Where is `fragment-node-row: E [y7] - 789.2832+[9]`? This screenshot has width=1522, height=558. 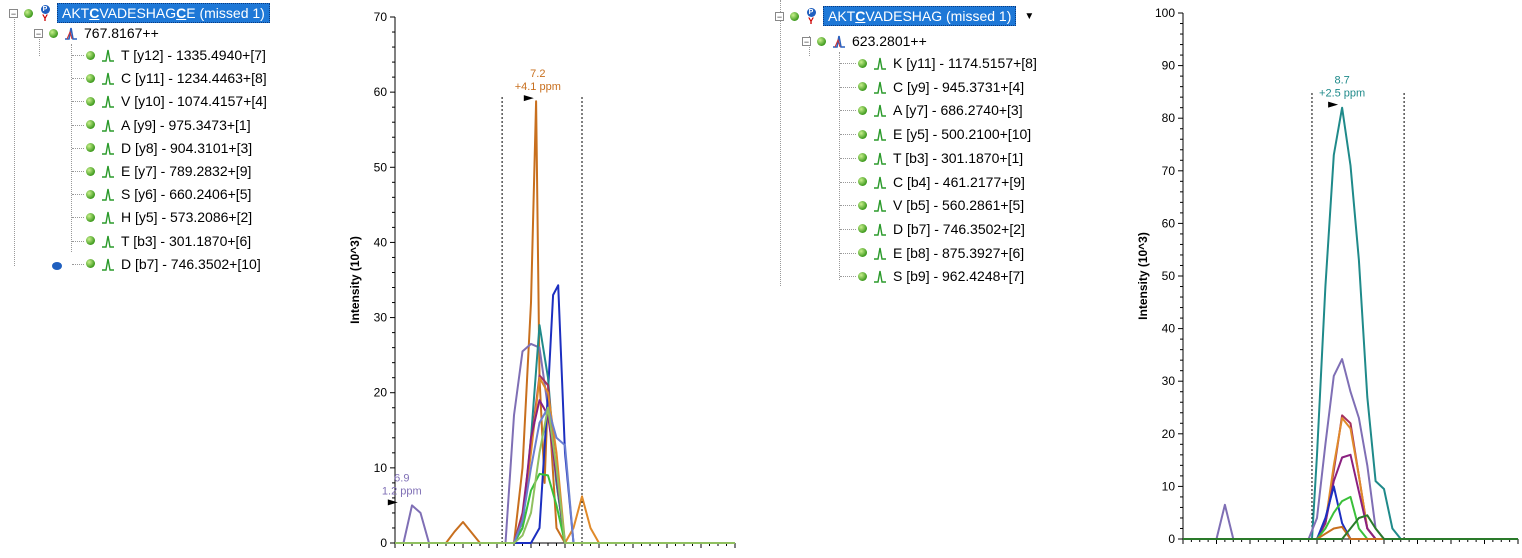 fragment-node-row: E [y7] - 789.2832+[9] is located at coordinates (168, 171).